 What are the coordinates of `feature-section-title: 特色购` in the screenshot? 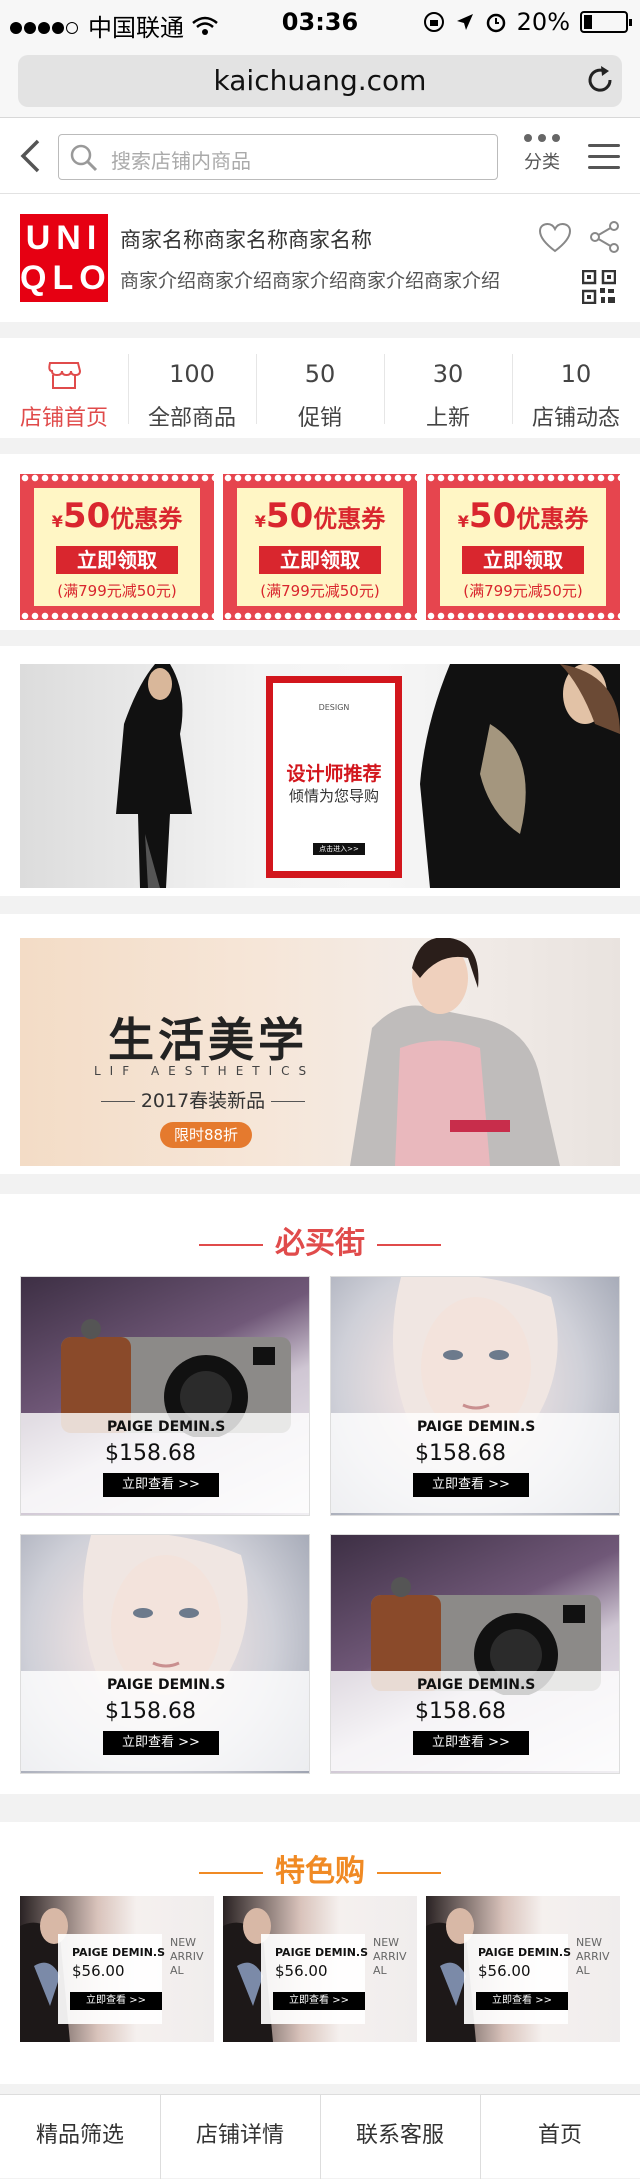 It's located at (320, 1868).